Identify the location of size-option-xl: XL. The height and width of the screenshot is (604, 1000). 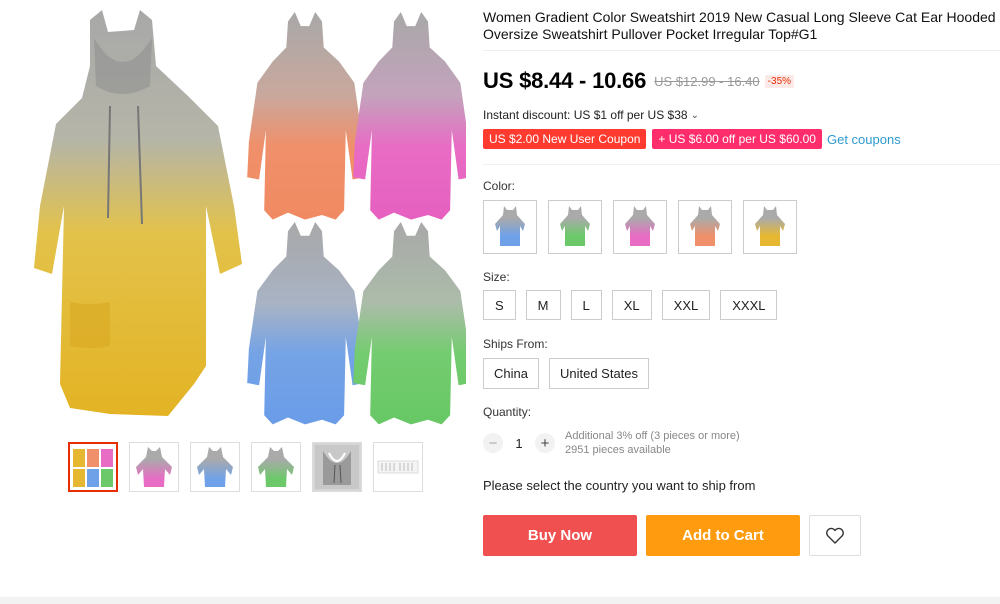
(631, 305).